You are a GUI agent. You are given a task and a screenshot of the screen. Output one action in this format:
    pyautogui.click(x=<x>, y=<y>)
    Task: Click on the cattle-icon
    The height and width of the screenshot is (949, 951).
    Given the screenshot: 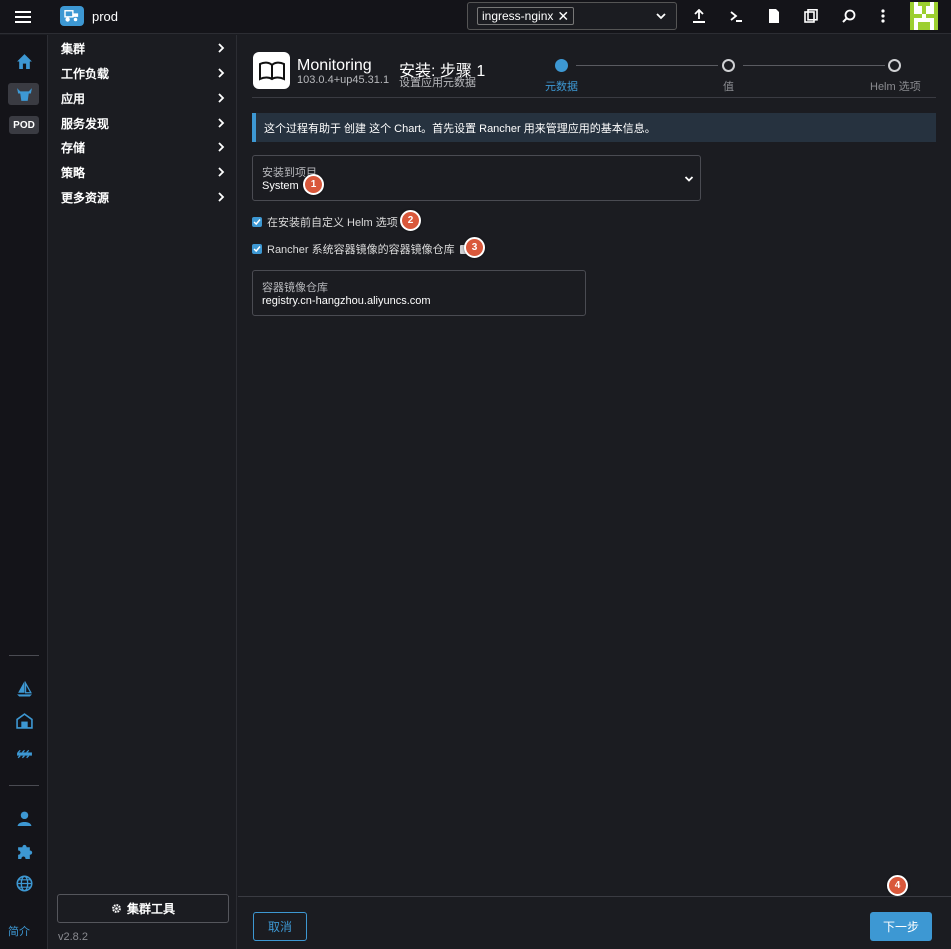 What is the action you would take?
    pyautogui.click(x=24, y=94)
    